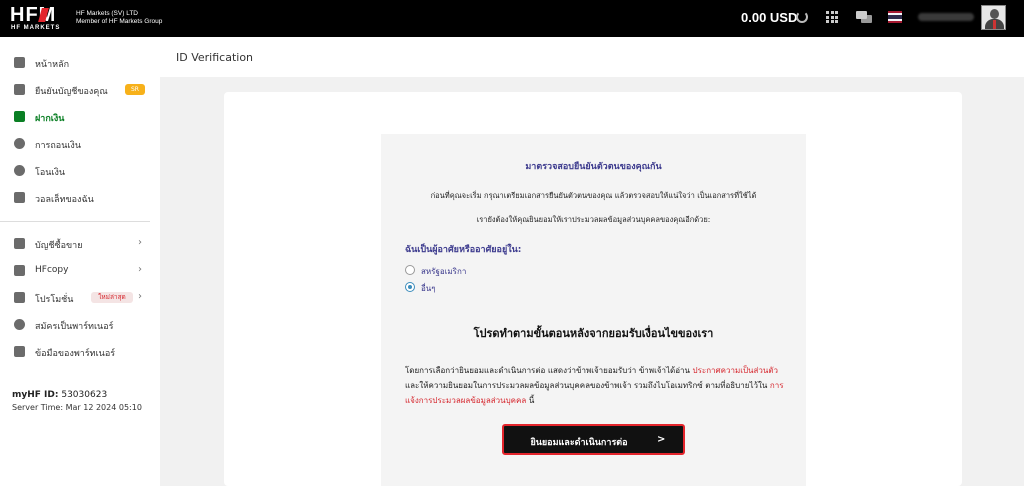 This screenshot has height=486, width=1024. I want to click on radio-other-label: อื่นๆ, so click(428, 288).